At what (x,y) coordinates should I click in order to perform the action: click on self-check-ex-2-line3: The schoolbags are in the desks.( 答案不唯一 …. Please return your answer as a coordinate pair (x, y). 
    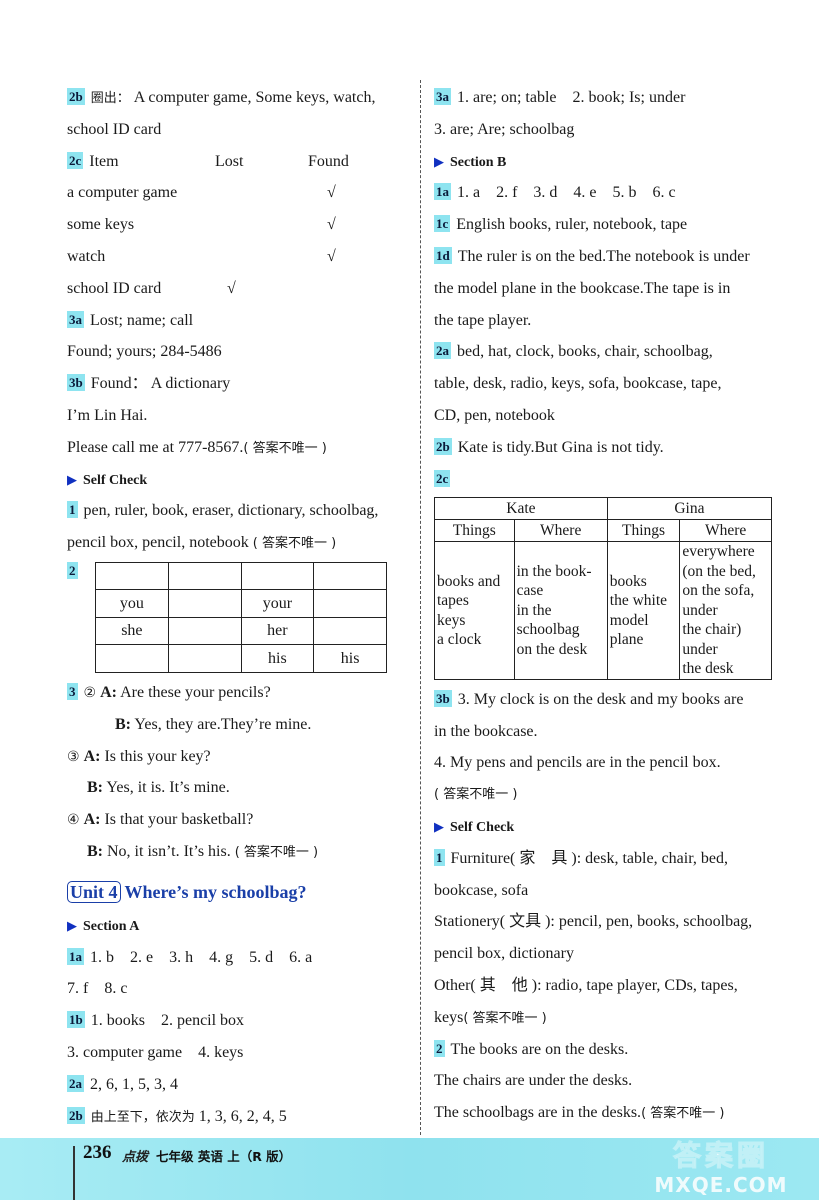
    Looking at the image, I should click on (579, 1113).